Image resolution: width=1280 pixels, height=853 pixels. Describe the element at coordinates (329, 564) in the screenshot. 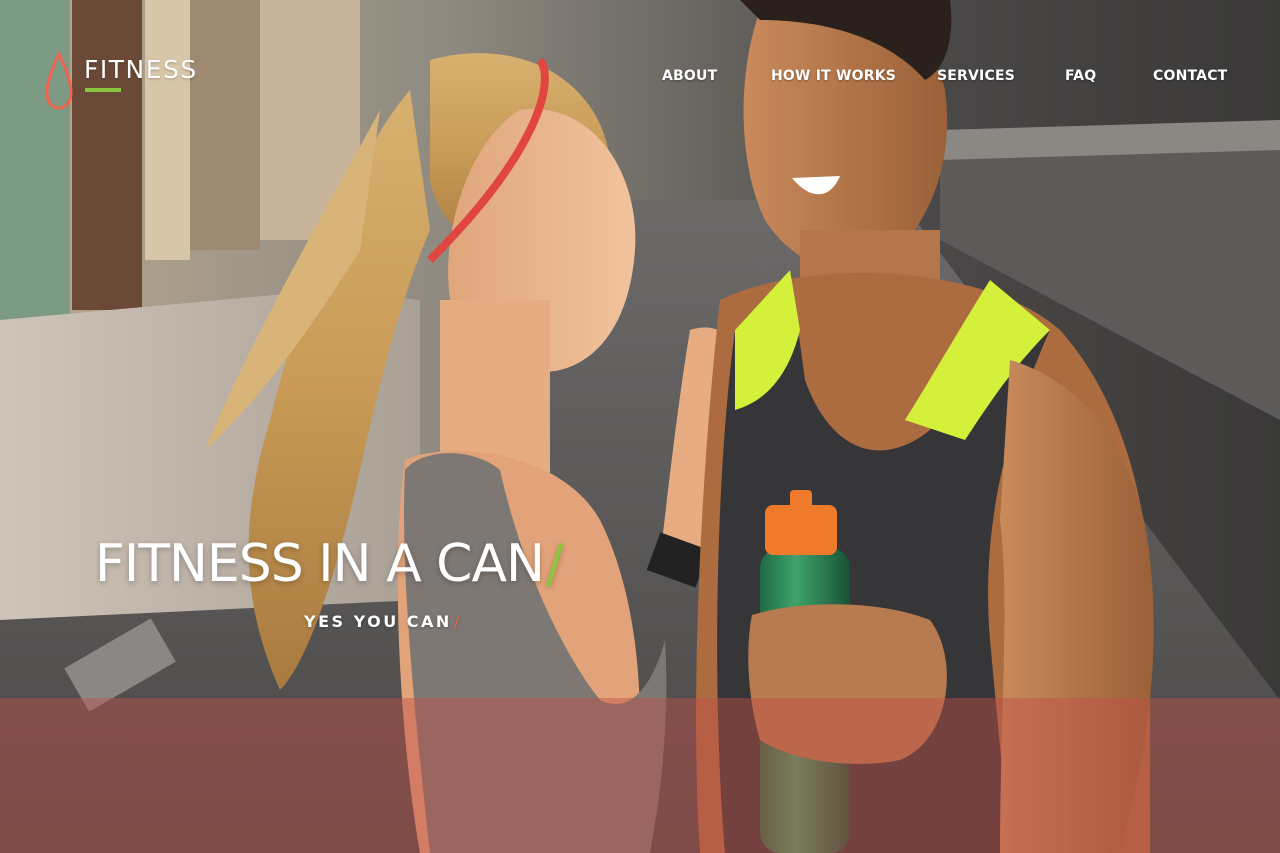

I see `hero-headline: FITNESS IN A CAN/` at that location.